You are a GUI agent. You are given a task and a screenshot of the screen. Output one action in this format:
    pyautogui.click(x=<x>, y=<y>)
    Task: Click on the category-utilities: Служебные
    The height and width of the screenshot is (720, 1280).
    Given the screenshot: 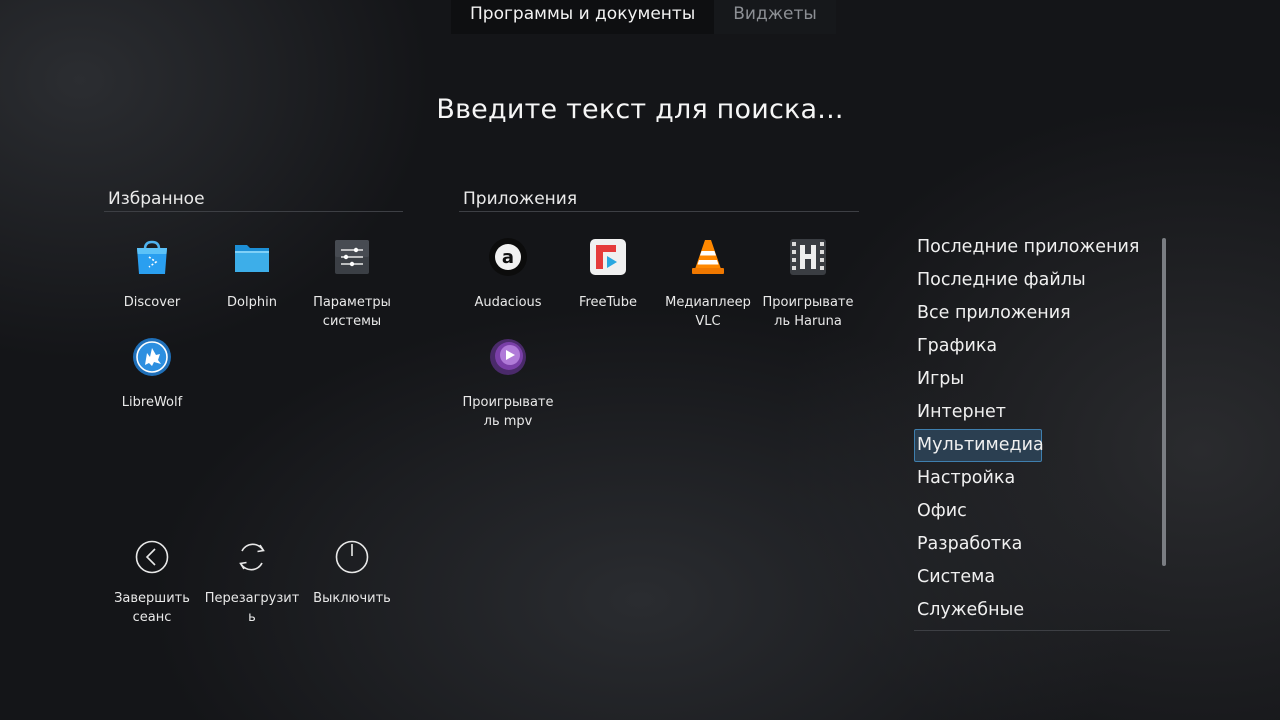 What is the action you would take?
    pyautogui.click(x=978, y=610)
    